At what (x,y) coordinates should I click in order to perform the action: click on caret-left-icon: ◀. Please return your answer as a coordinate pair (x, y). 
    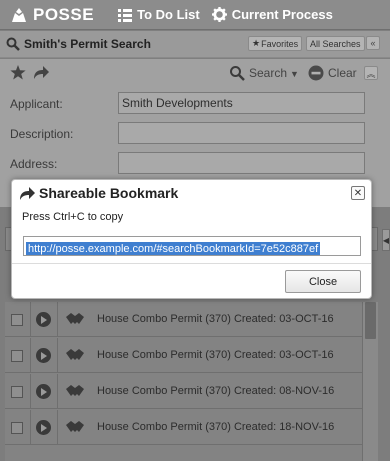
    Looking at the image, I should click on (386, 240).